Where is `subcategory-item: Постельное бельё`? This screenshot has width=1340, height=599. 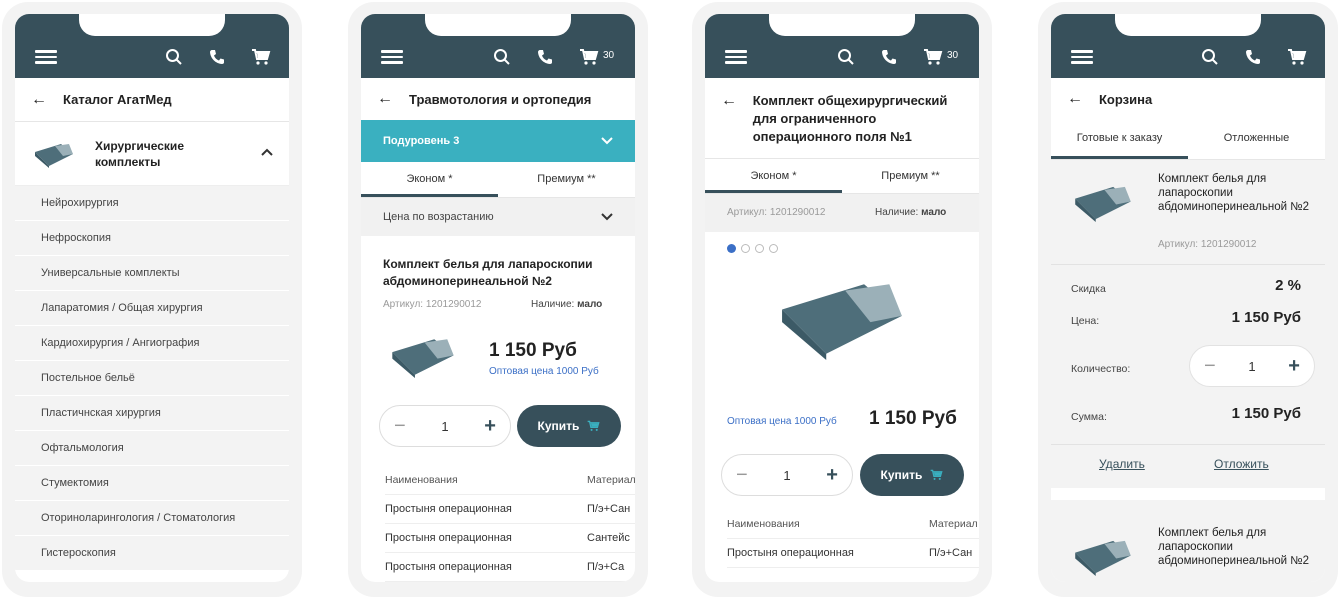 subcategory-item: Постельное бельё is located at coordinates (152, 378).